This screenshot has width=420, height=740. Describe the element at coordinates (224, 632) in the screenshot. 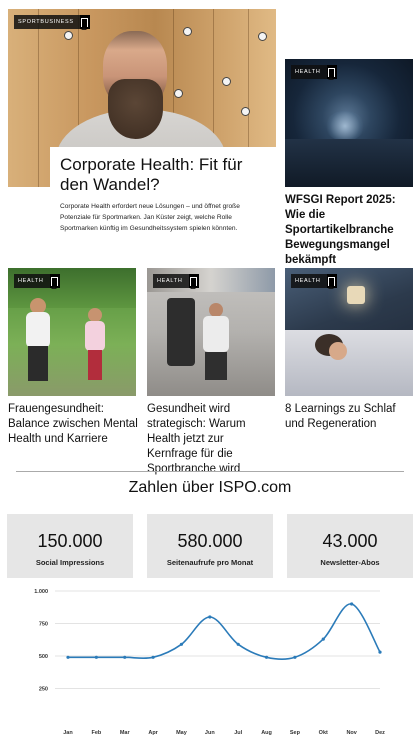

I see `series-line` at that location.